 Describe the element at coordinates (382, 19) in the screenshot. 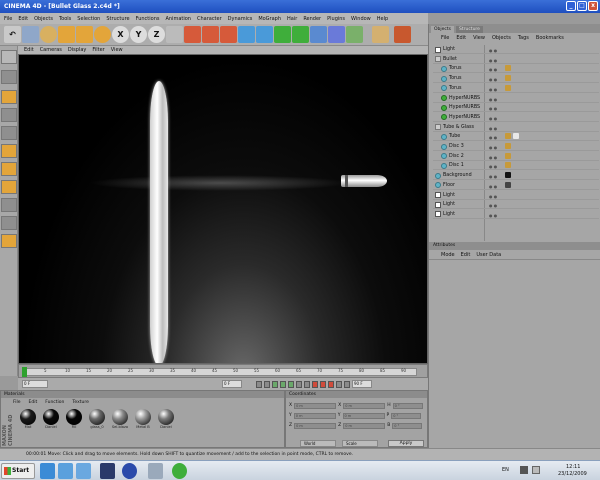

I see `menu-help: Help` at that location.